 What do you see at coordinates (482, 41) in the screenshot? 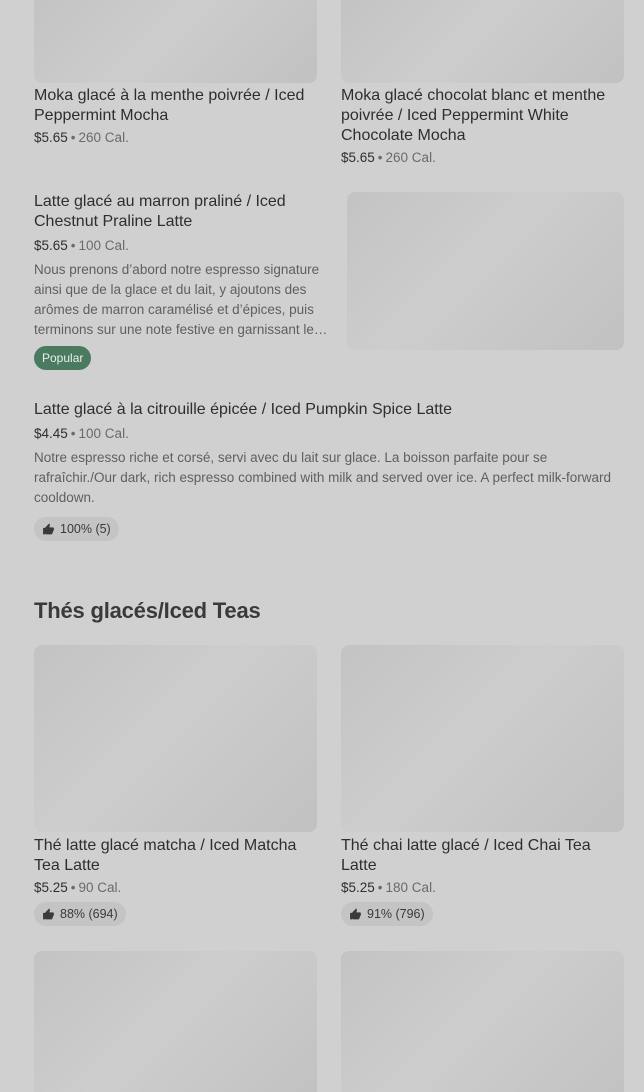
I see `item-image-iced-peppermint-white-chocolate-mocha` at bounding box center [482, 41].